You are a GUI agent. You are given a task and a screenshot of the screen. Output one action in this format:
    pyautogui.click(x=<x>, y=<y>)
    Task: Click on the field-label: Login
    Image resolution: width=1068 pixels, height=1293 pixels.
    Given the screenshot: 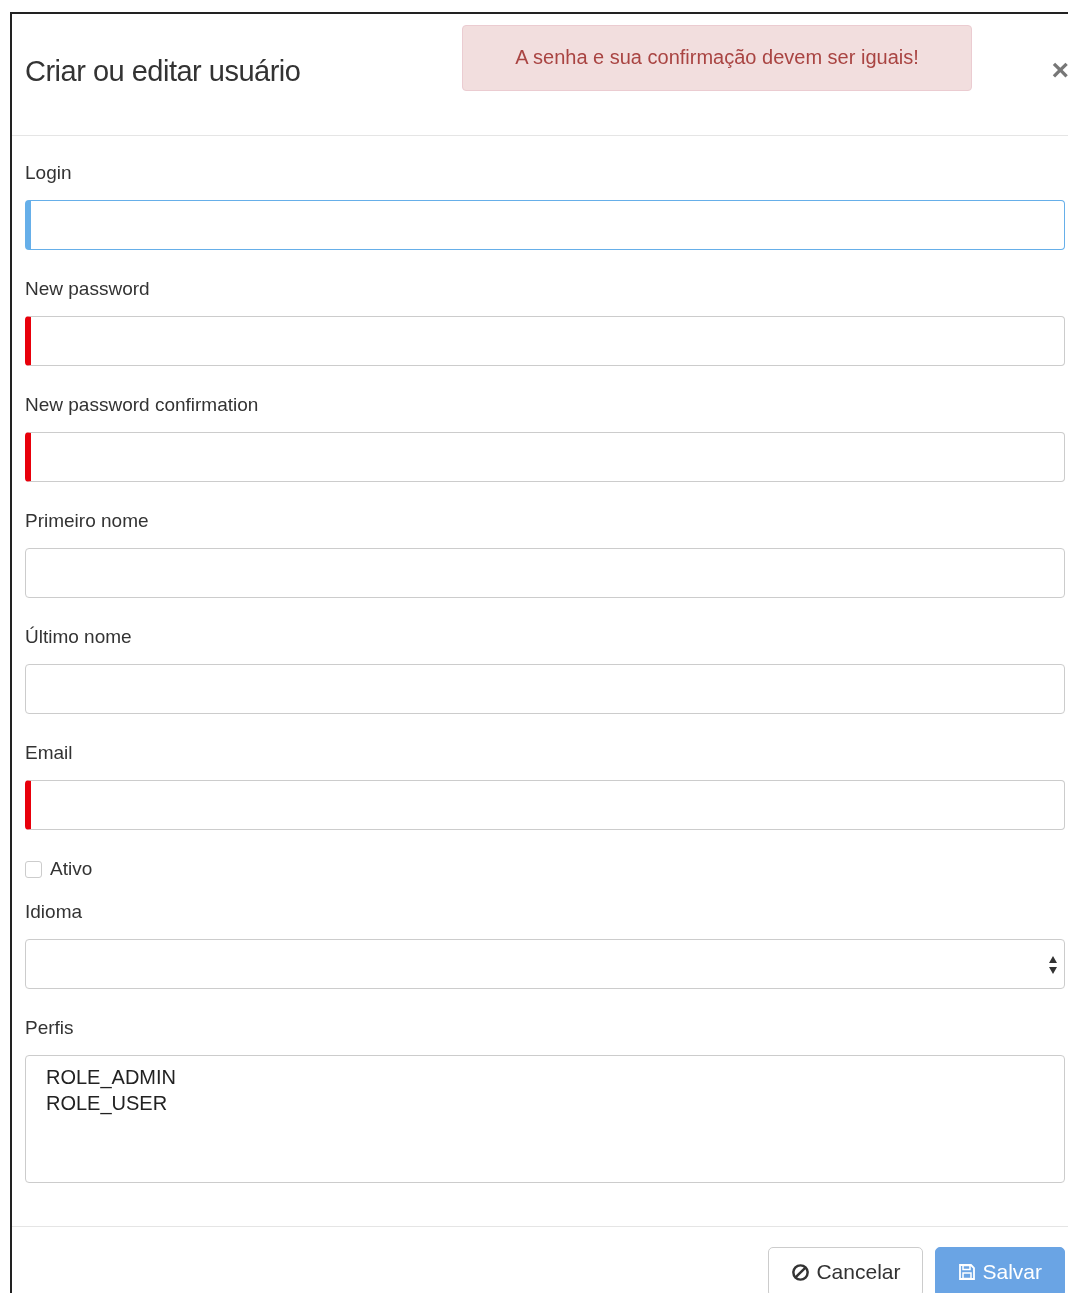 What is the action you would take?
    pyautogui.click(x=49, y=173)
    